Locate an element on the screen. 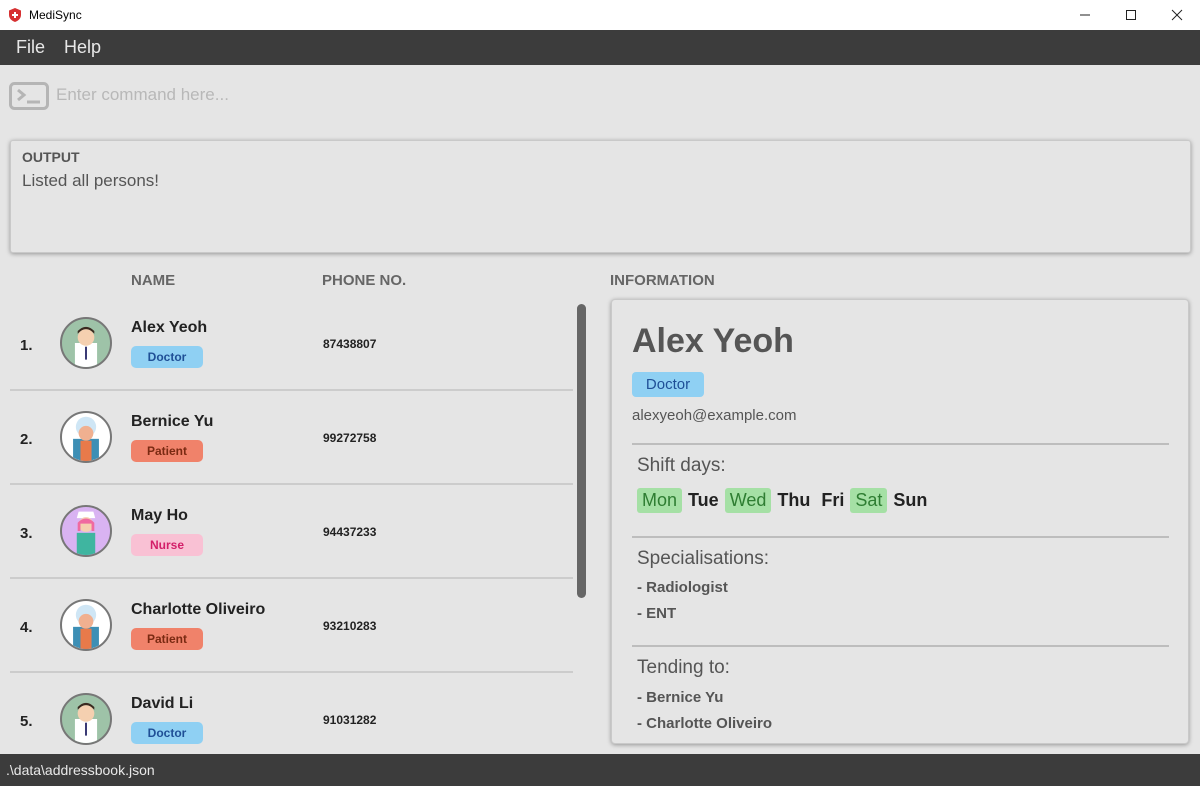  person-name: May Ho is located at coordinates (159, 515).